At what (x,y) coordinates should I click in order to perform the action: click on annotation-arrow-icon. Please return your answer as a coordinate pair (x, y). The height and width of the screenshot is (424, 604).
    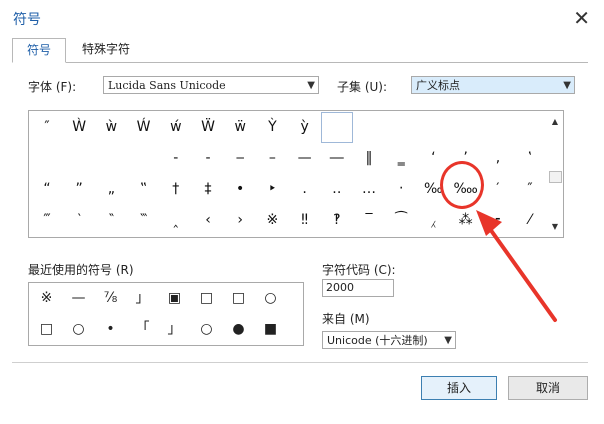
    Looking at the image, I should click on (516, 266).